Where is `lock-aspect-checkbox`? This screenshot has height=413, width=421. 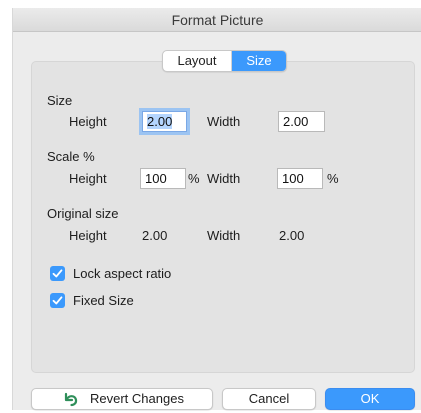 lock-aspect-checkbox is located at coordinates (57, 273).